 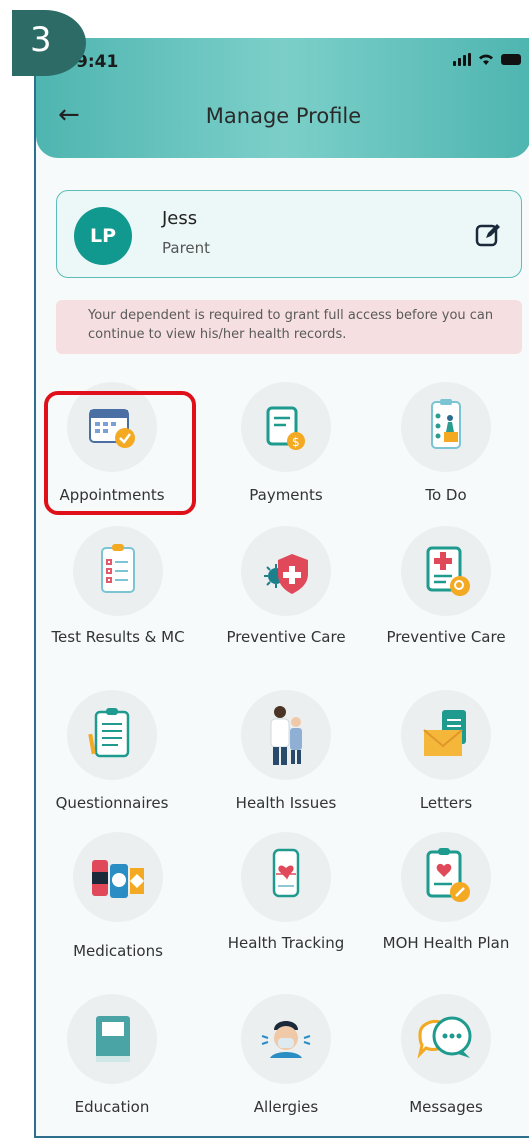 What do you see at coordinates (118, 951) in the screenshot?
I see `menu-label: Medications` at bounding box center [118, 951].